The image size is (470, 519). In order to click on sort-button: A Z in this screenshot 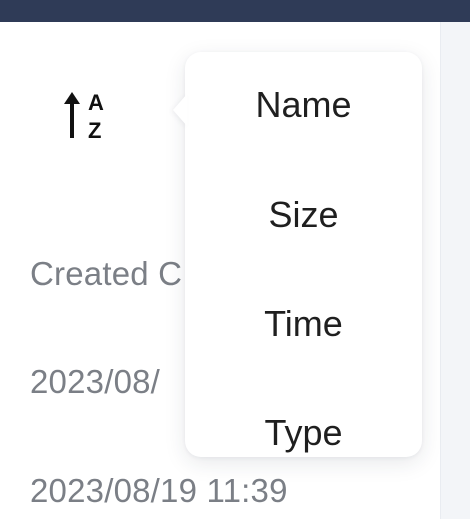, I will do `click(90, 112)`.